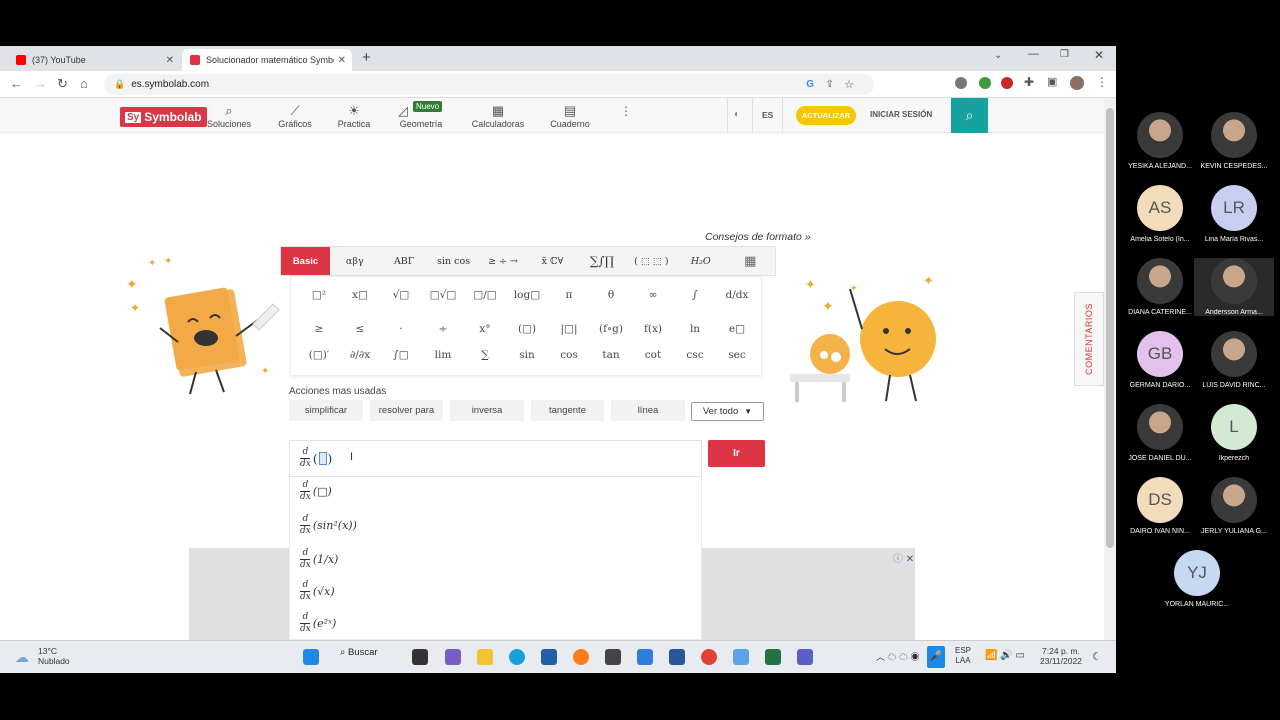 Image resolution: width=1280 pixels, height=720 pixels. I want to click on key: |□|, so click(569, 329).